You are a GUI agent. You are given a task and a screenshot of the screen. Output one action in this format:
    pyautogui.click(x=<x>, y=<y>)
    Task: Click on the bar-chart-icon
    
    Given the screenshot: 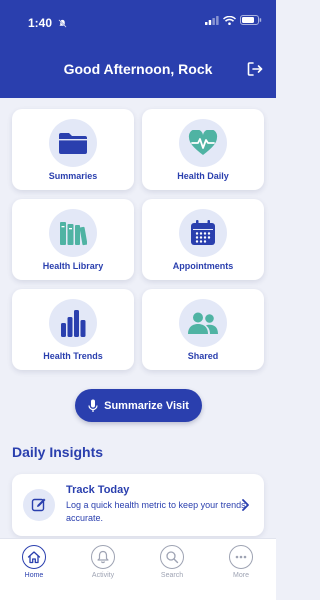 What is the action you would take?
    pyautogui.click(x=73, y=323)
    